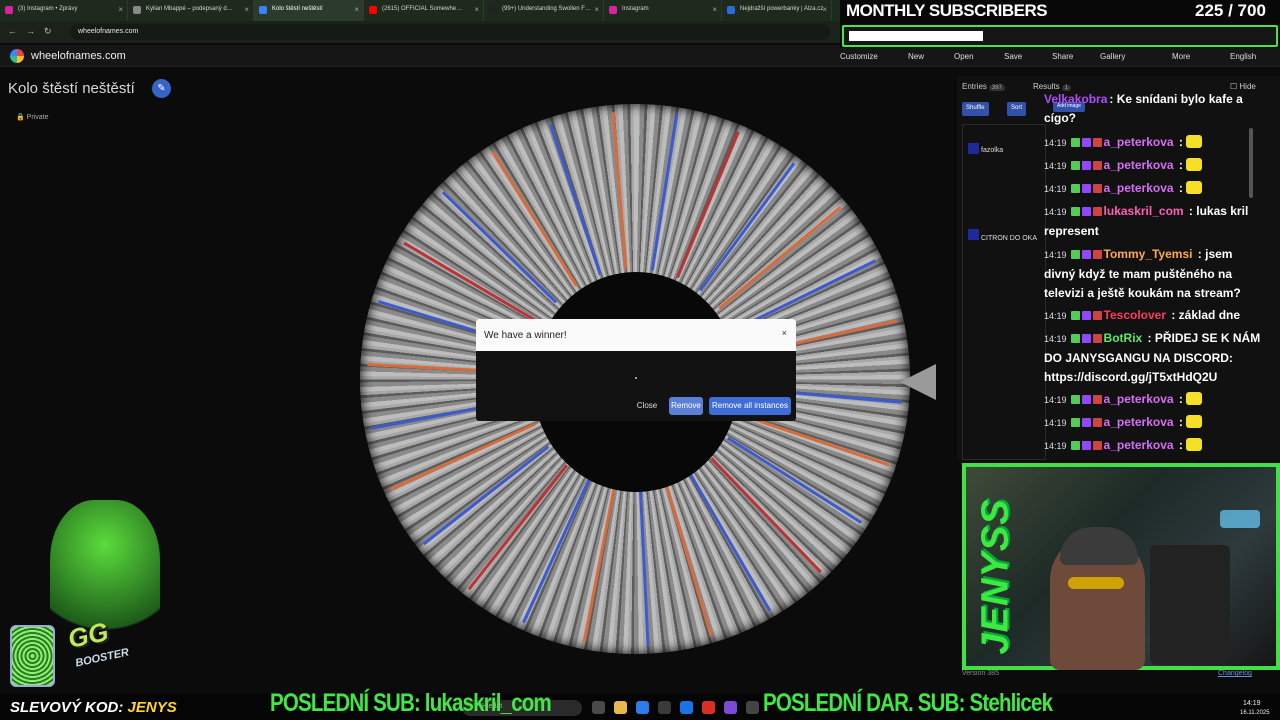 The width and height of the screenshot is (1280, 720). Describe the element at coordinates (450, 32) in the screenshot. I see `address-bar: wheelofnames.com` at that location.